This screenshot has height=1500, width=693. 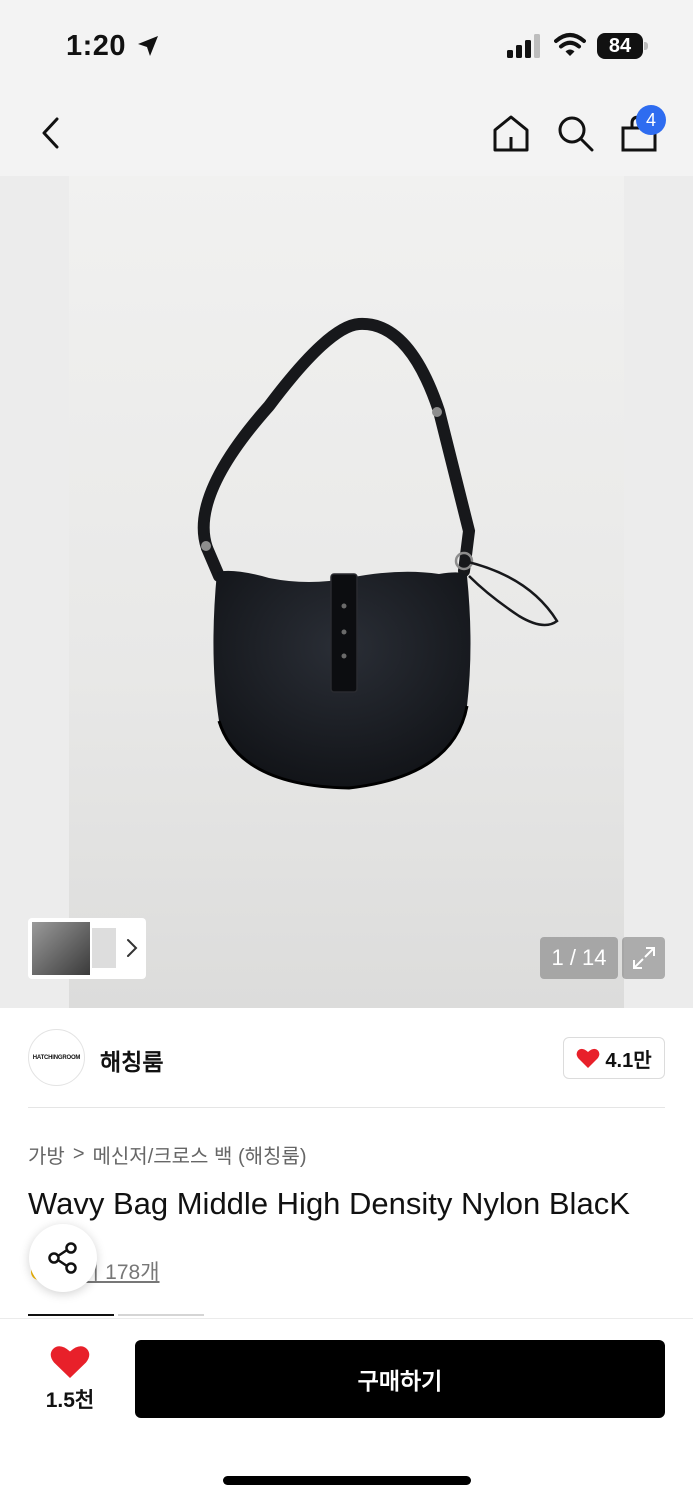 What do you see at coordinates (523, 46) in the screenshot?
I see `signal-icon` at bounding box center [523, 46].